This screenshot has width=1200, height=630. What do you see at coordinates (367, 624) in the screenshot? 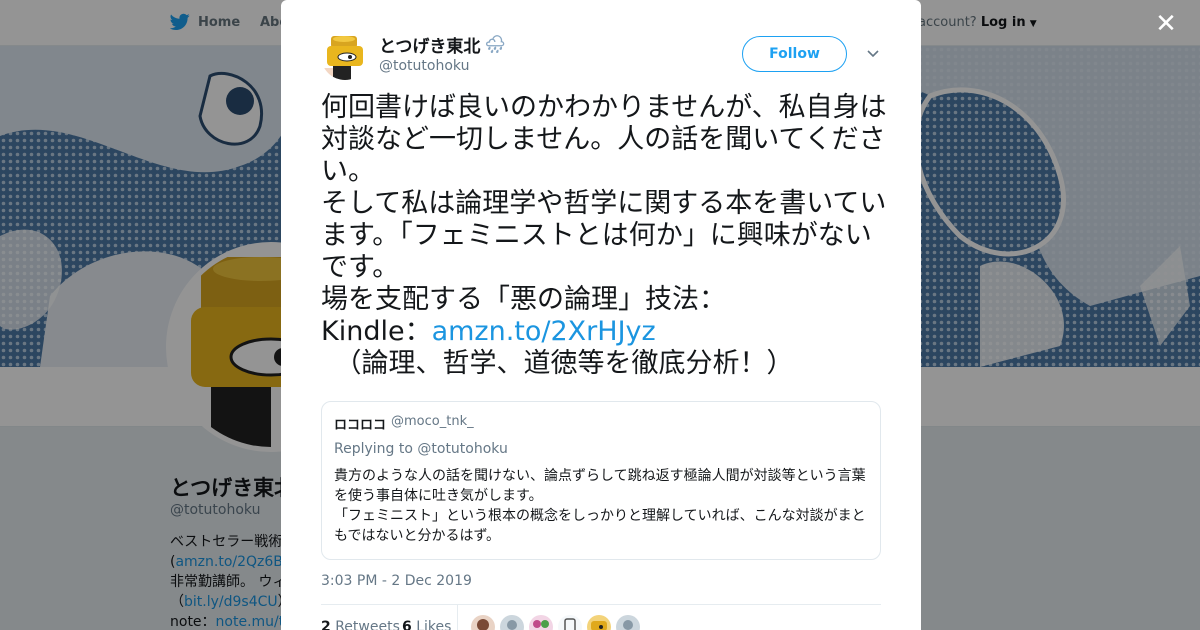
I see `retweets-label: Retweets` at bounding box center [367, 624].